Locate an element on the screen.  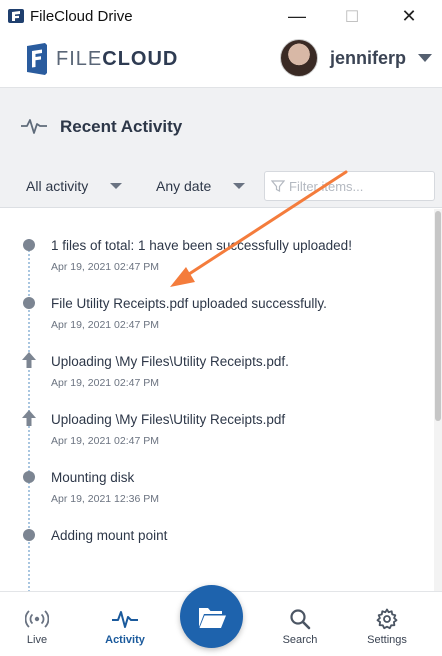
gear-icon is located at coordinates (387, 619).